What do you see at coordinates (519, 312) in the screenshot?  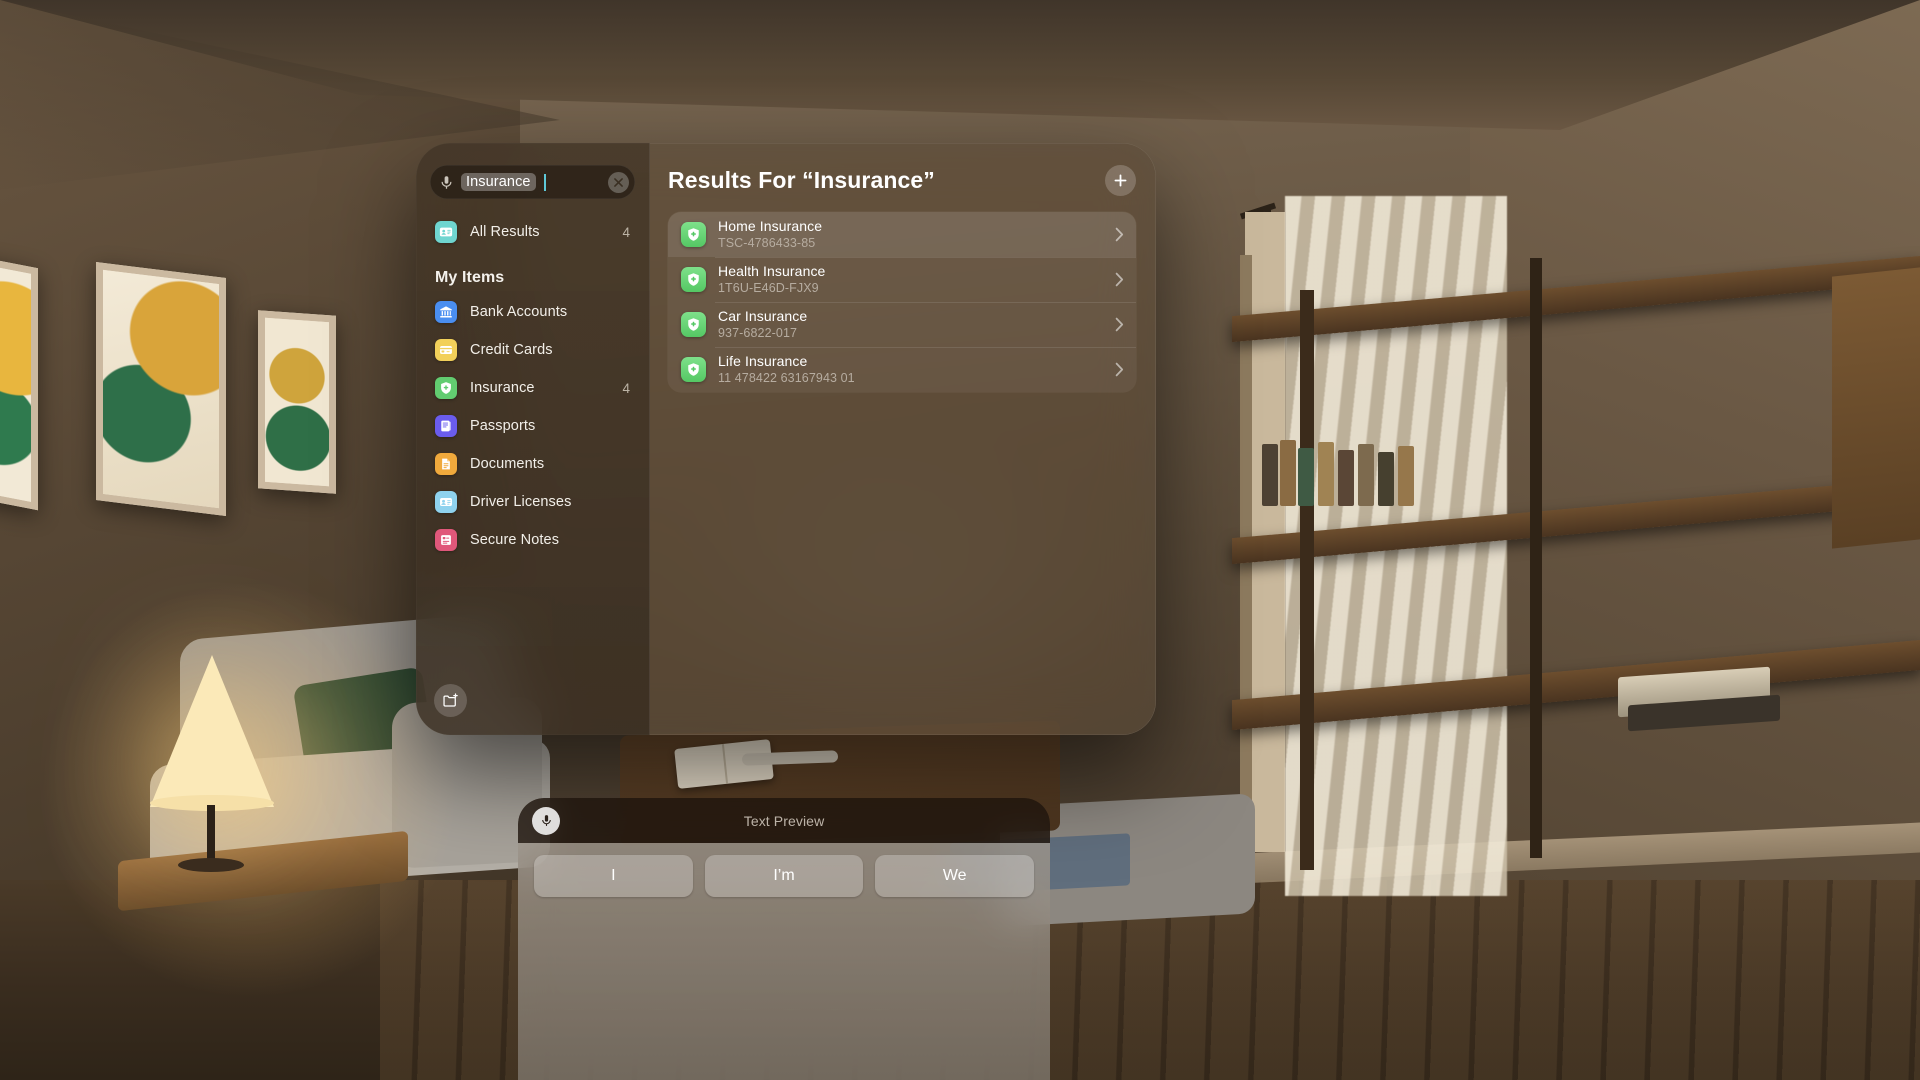 I see `sidebar-item-label: Bank Accounts` at bounding box center [519, 312].